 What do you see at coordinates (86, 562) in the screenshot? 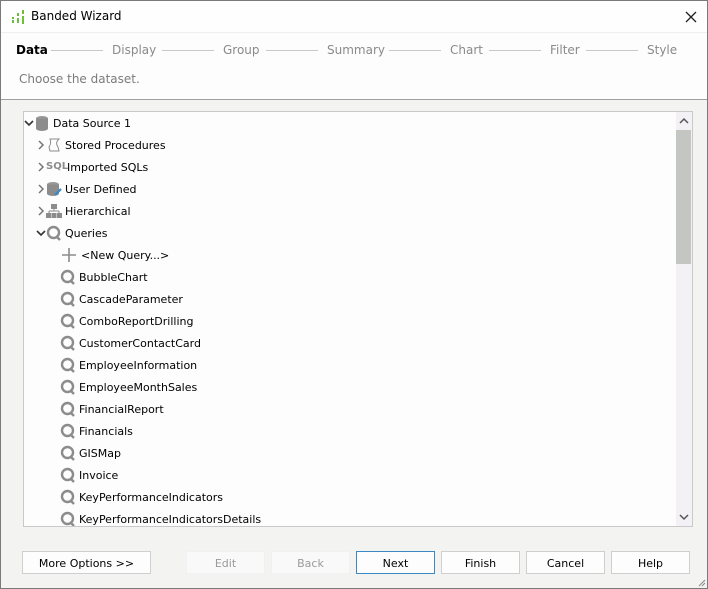
I see `more-options-button: More Options >>` at bounding box center [86, 562].